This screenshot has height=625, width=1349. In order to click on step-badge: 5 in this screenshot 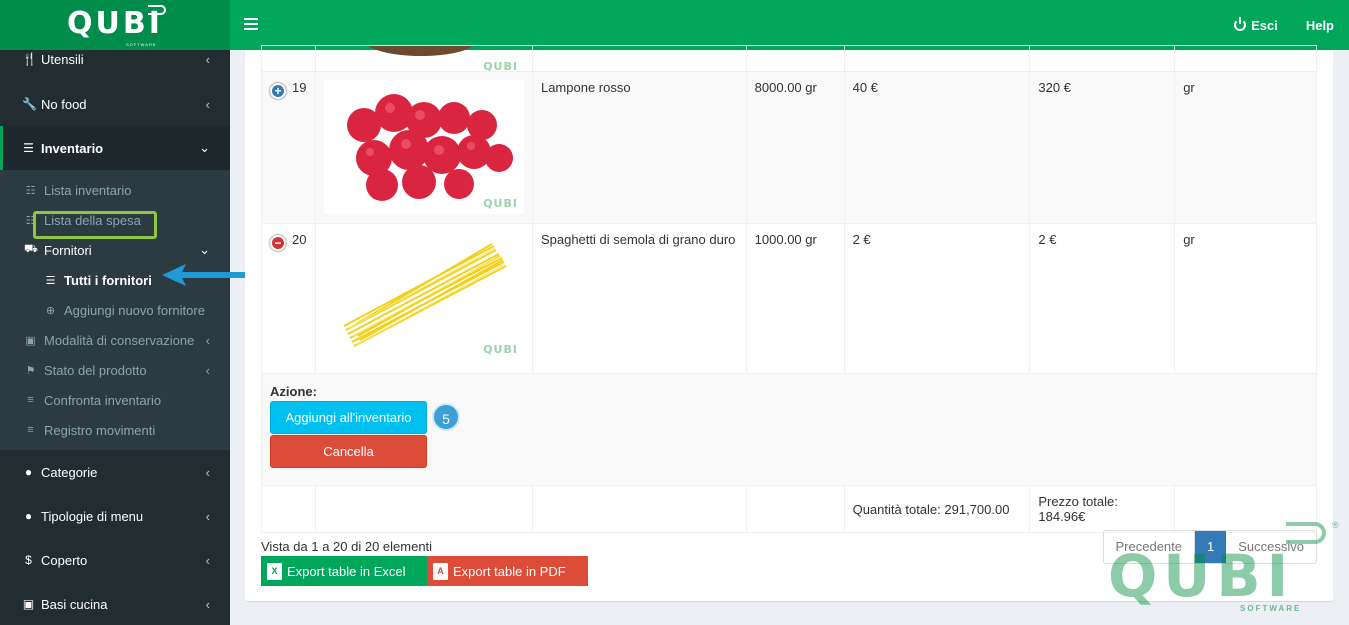, I will do `click(446, 417)`.